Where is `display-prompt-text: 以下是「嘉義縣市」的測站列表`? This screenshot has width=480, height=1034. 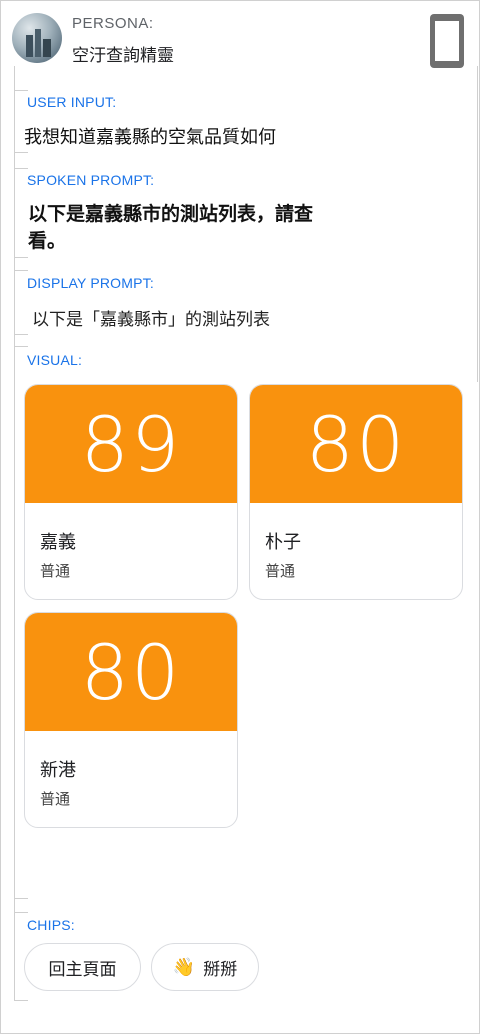
display-prompt-text: 以下是「嘉義縣市」的測站列表 is located at coordinates (151, 320).